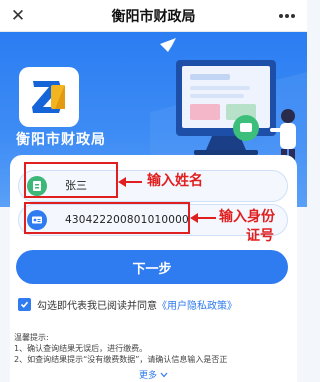 The width and height of the screenshot is (320, 382). I want to click on tips-line-2: 2、如查询结果提示“没有缴费数据”，请确认信息输入是否正, so click(121, 359).